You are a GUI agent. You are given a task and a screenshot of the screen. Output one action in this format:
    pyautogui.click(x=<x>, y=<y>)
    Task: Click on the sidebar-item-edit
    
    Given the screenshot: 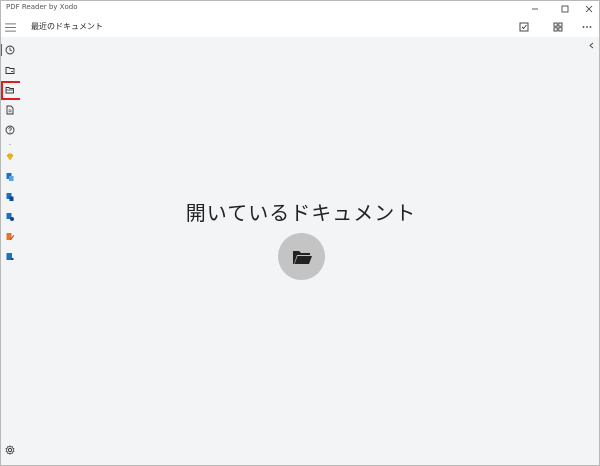 What is the action you would take?
    pyautogui.click(x=10, y=237)
    